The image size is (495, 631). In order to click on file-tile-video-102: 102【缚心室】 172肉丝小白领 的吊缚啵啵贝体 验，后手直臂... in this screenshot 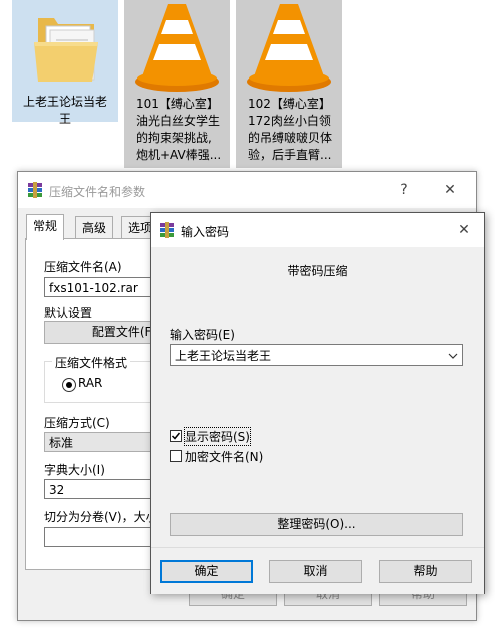, I will do `click(289, 84)`.